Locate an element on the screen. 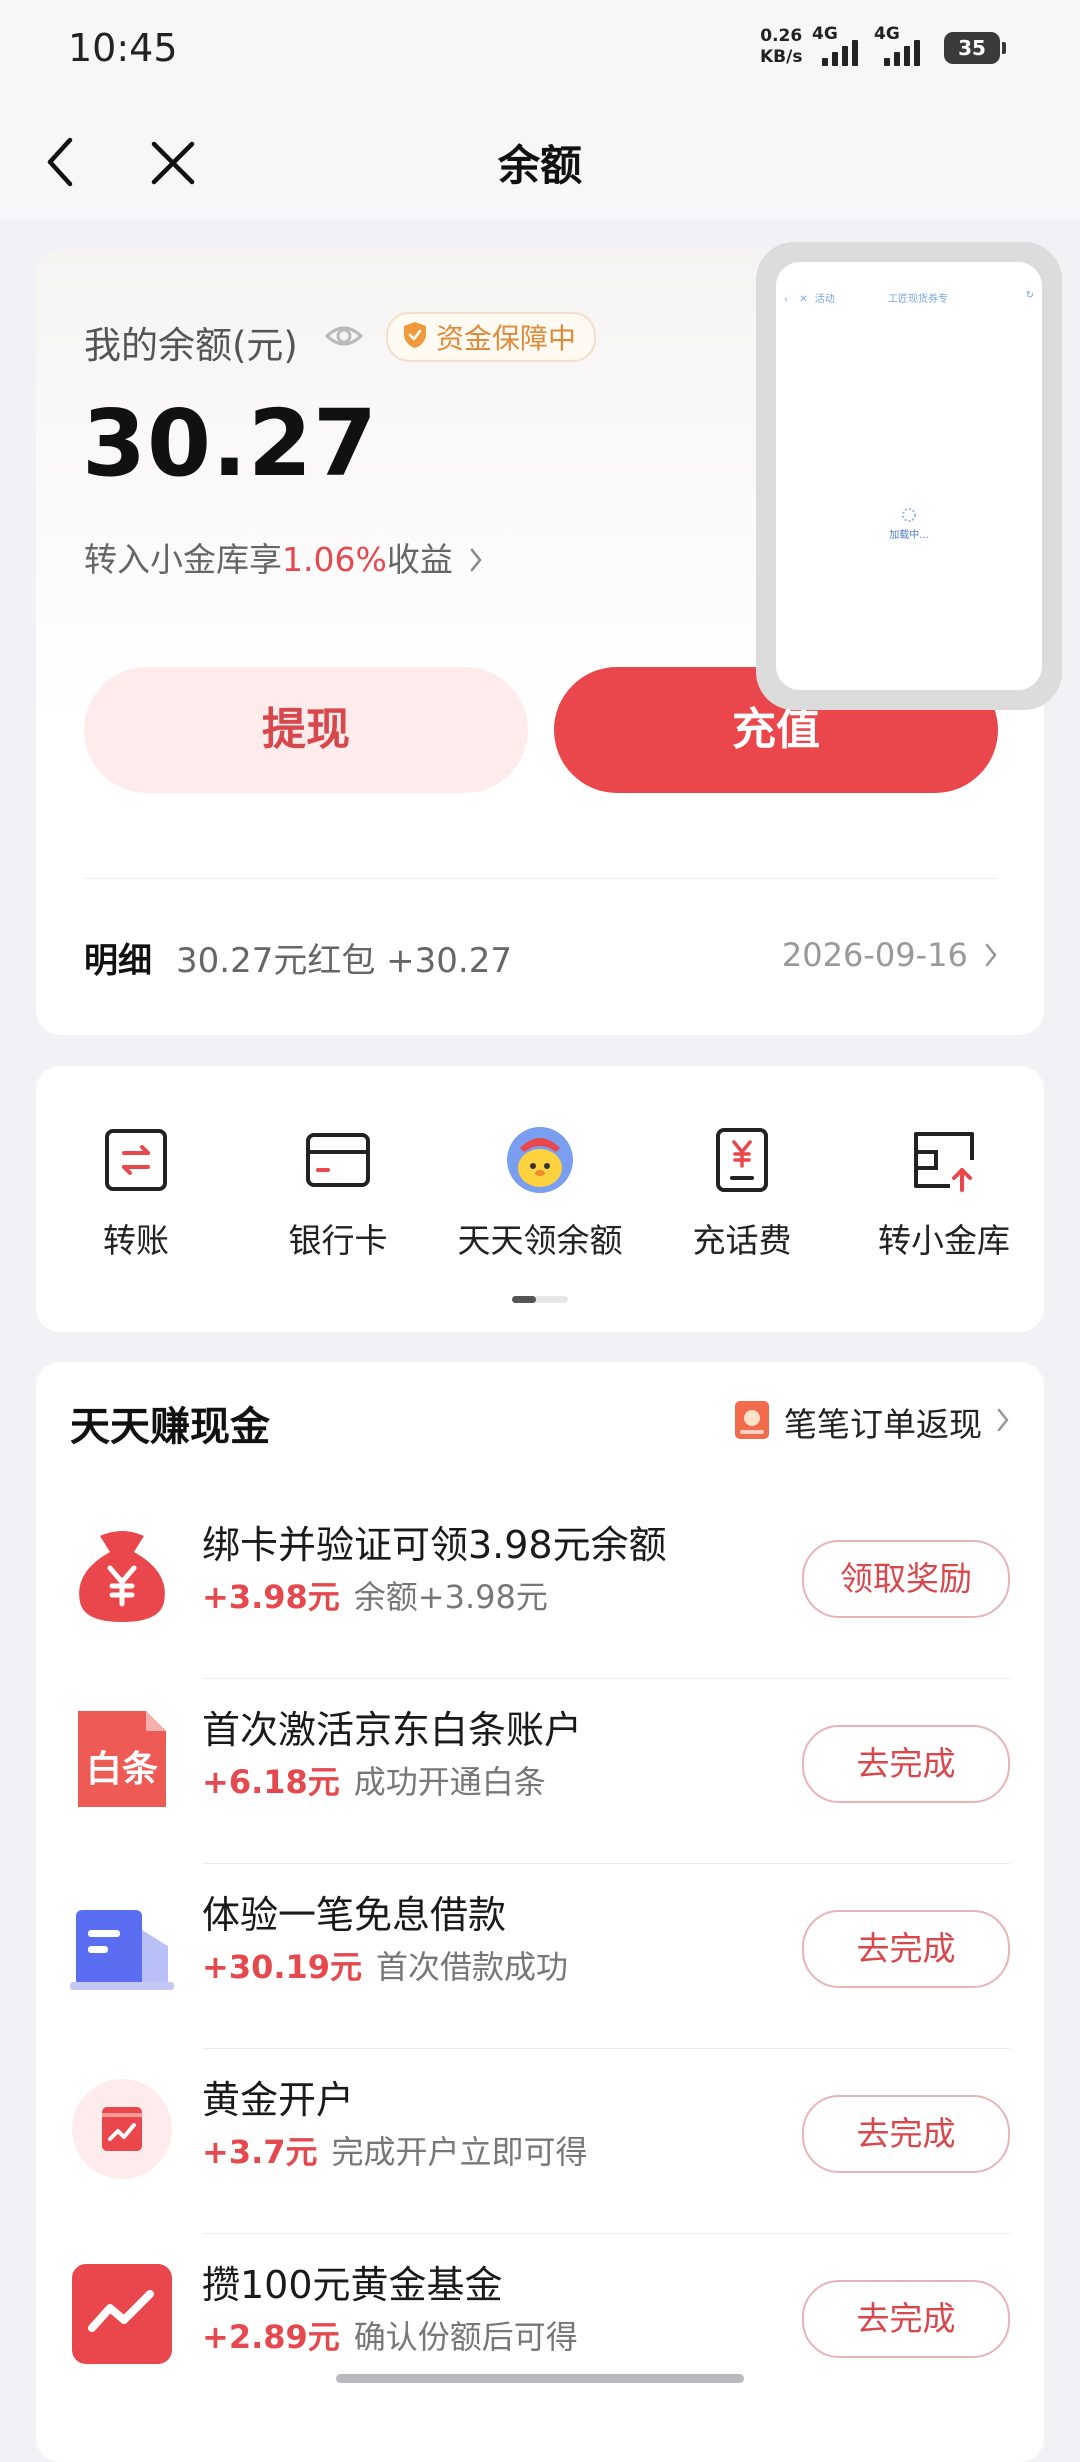 The height and width of the screenshot is (2462, 1080). quick-action-label: 转账 is located at coordinates (136, 1240).